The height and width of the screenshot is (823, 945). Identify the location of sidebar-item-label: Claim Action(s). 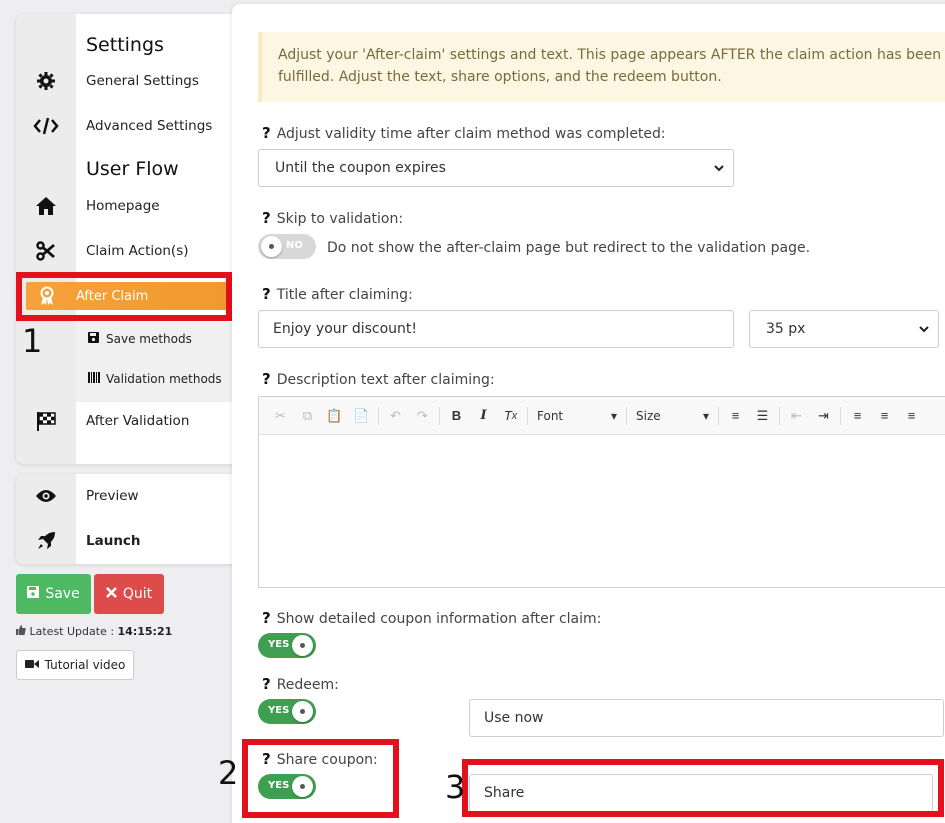
(137, 251).